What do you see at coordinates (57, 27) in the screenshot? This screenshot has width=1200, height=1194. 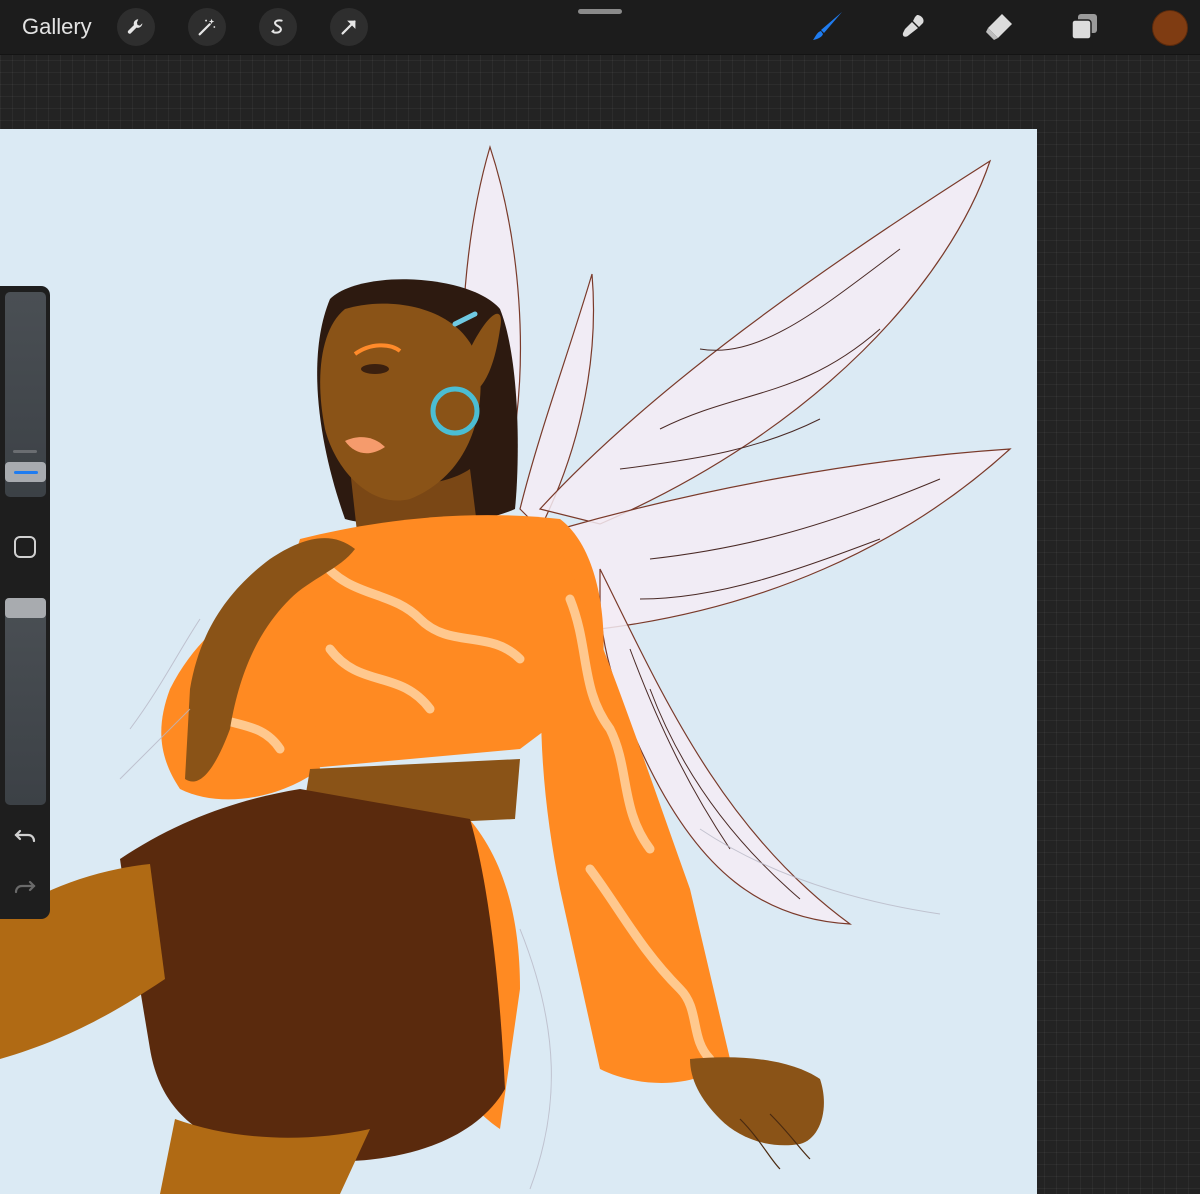 I see `gallery-button: Gallery` at bounding box center [57, 27].